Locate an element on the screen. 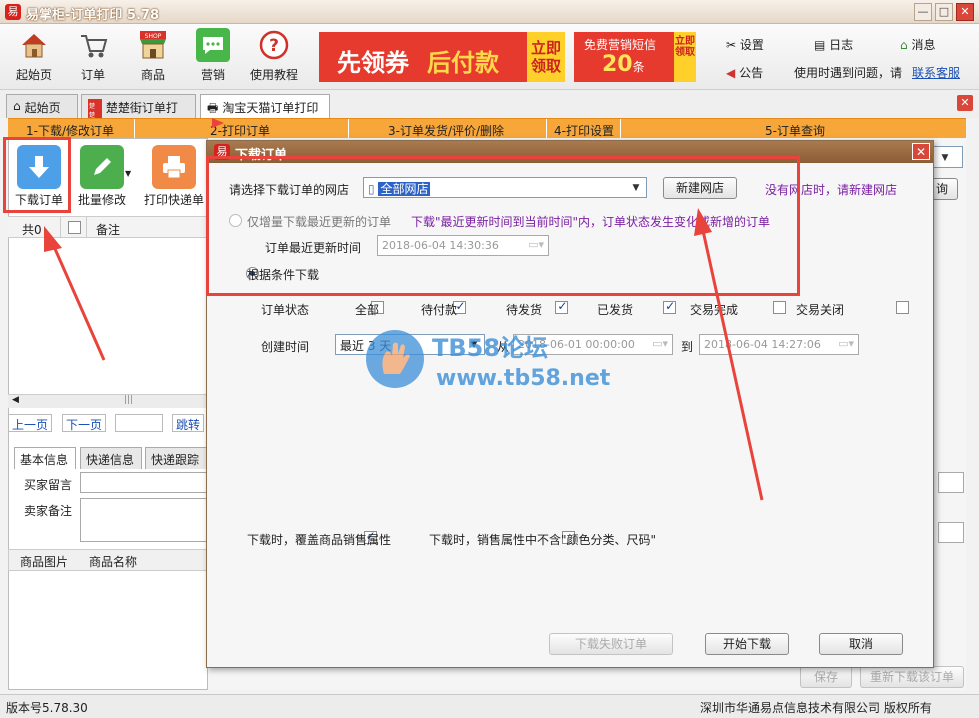 The height and width of the screenshot is (718, 979). start-download-button: 开始下载 is located at coordinates (747, 644).